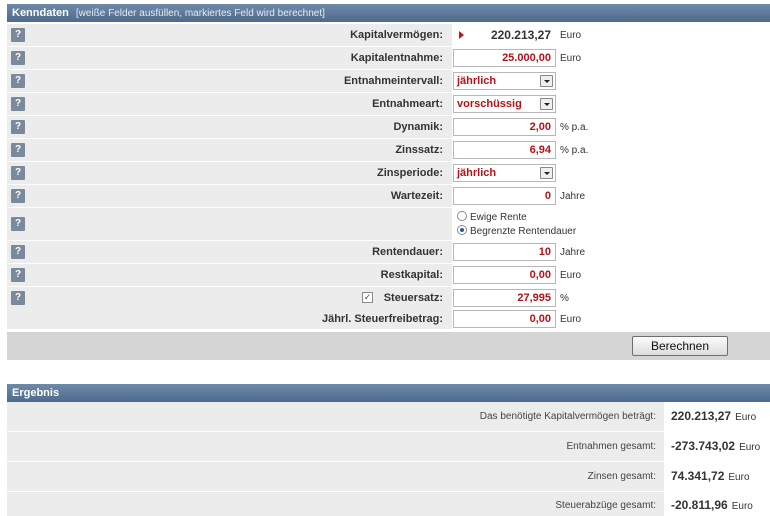  Describe the element at coordinates (605, 505) in the screenshot. I see `result-label: Steuerabzüge gesamt:` at that location.